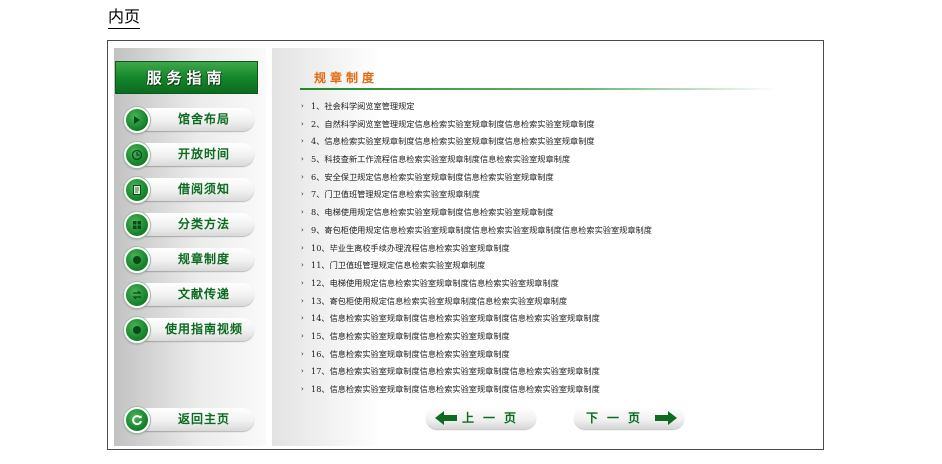 The width and height of the screenshot is (942, 464). What do you see at coordinates (137, 155) in the screenshot?
I see `clock-icon` at bounding box center [137, 155].